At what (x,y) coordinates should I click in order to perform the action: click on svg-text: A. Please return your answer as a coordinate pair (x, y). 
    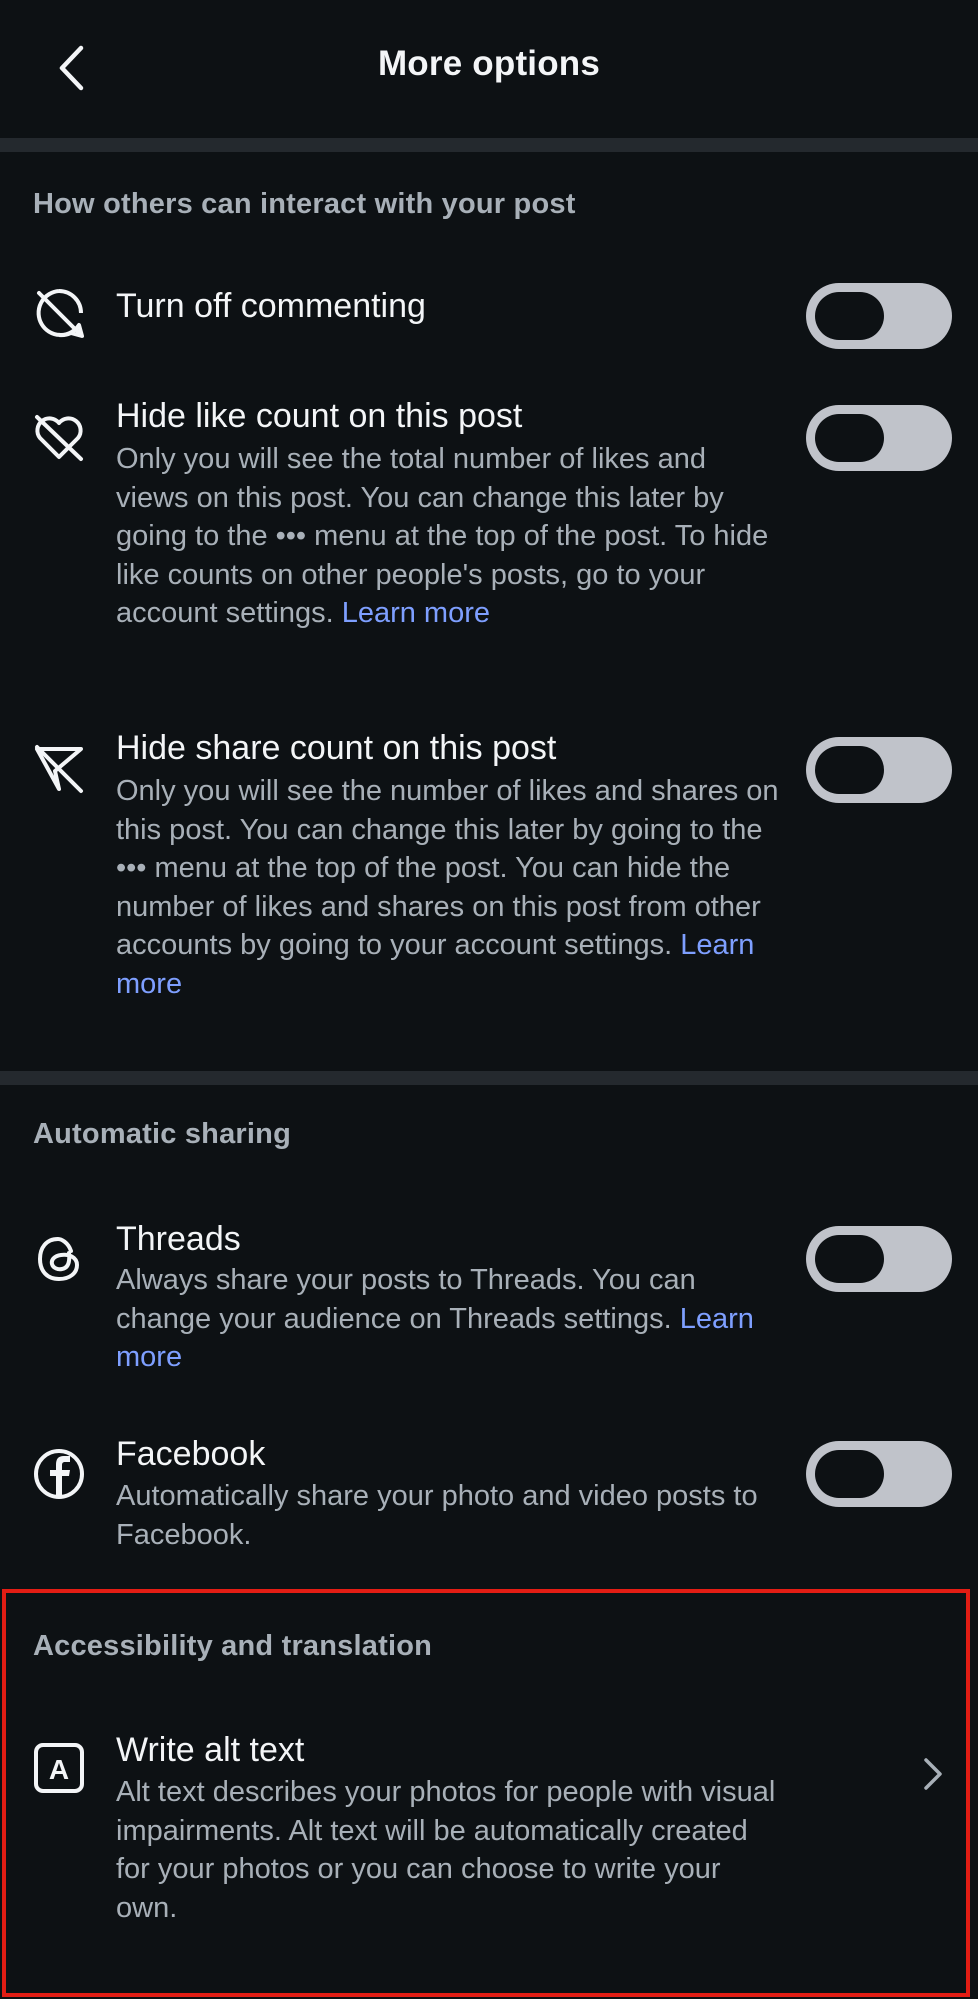
    Looking at the image, I should click on (59, 1769).